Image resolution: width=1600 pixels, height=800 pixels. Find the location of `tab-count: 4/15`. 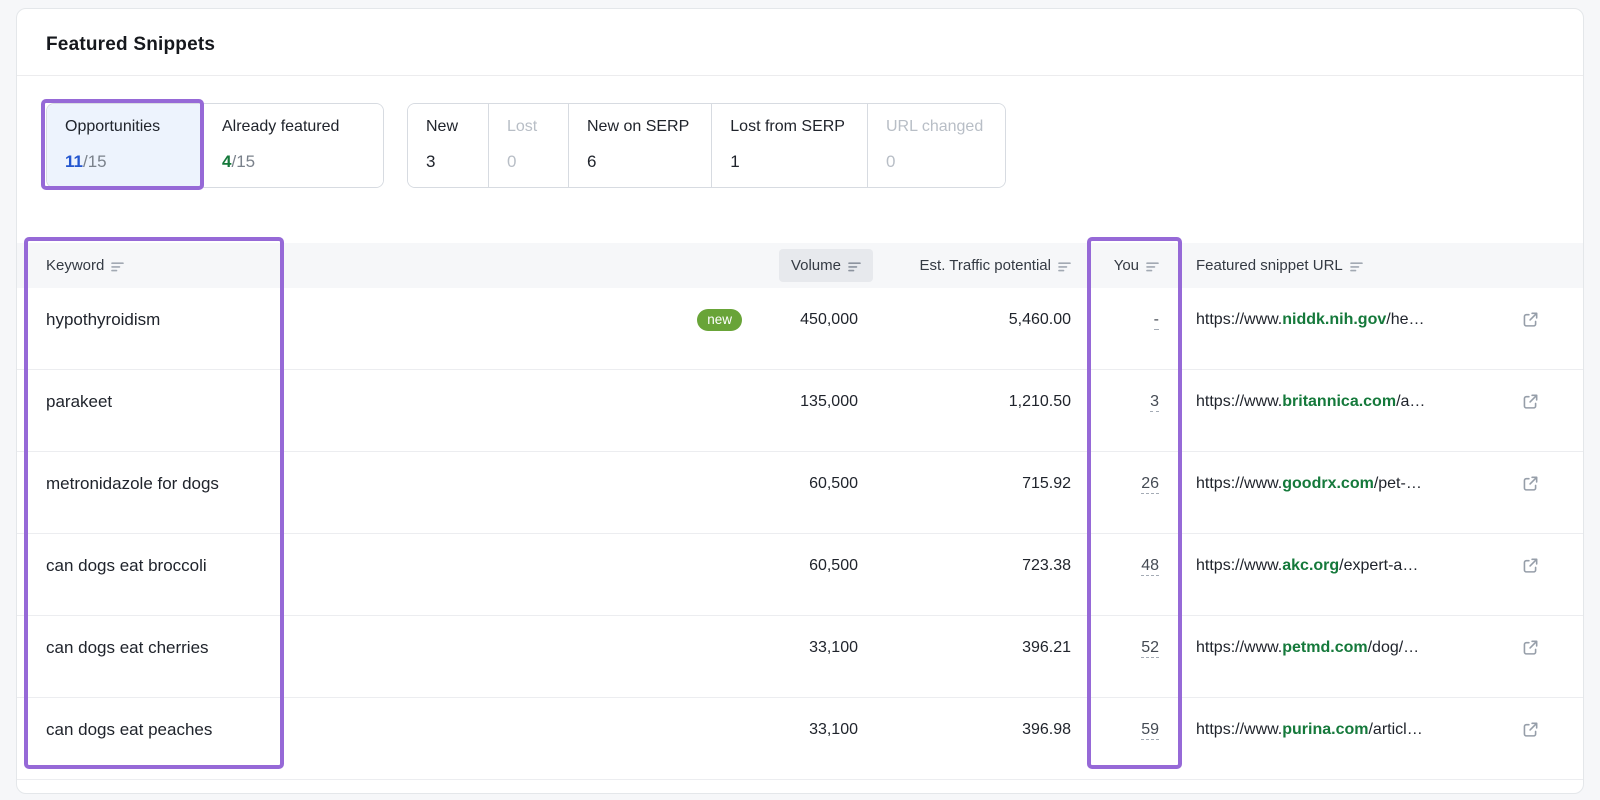

tab-count: 4/15 is located at coordinates (291, 161).